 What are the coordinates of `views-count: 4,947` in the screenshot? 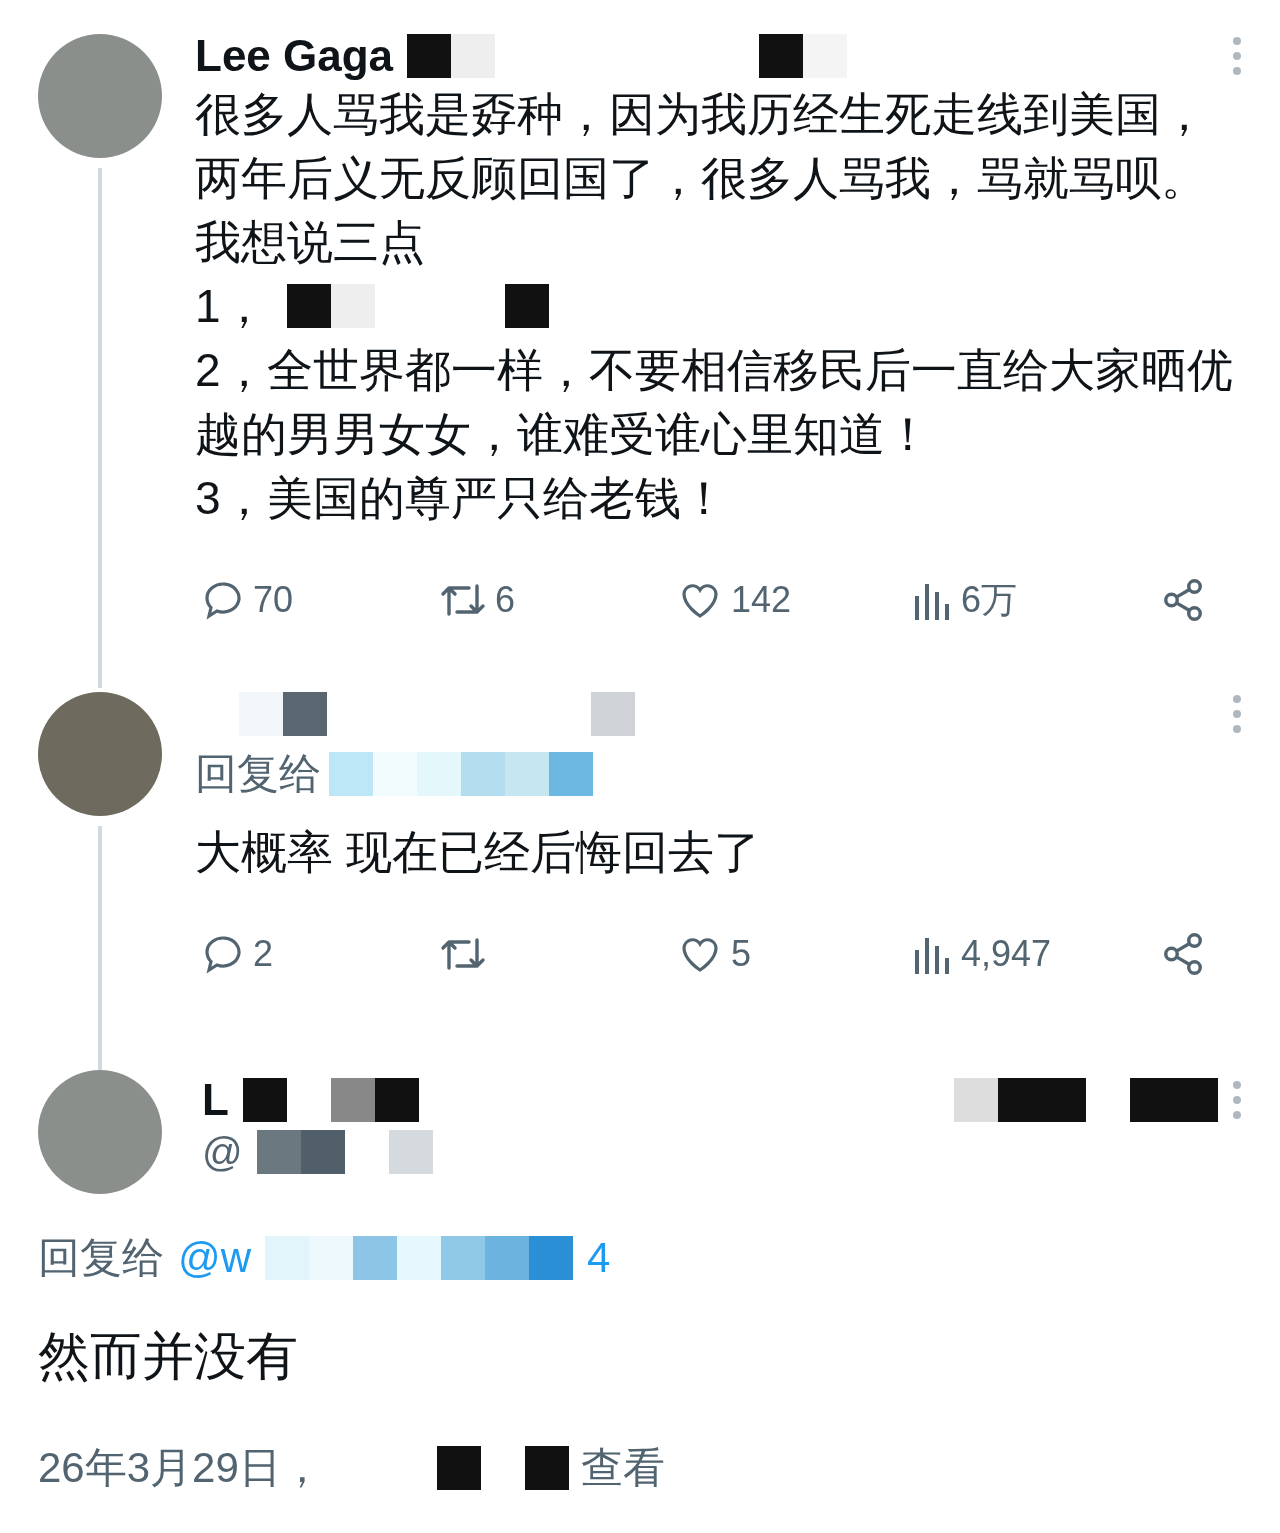 It's located at (1006, 954).